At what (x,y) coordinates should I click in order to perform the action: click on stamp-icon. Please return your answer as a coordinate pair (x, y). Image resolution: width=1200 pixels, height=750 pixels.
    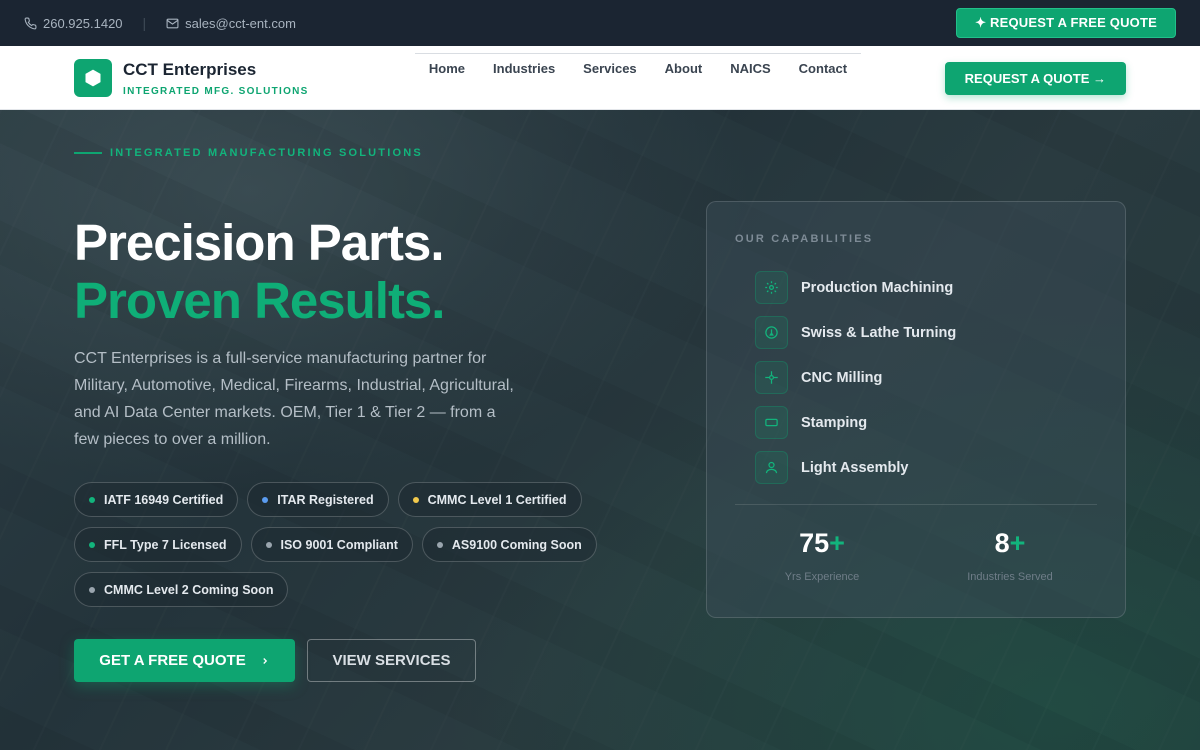
    Looking at the image, I should click on (771, 422).